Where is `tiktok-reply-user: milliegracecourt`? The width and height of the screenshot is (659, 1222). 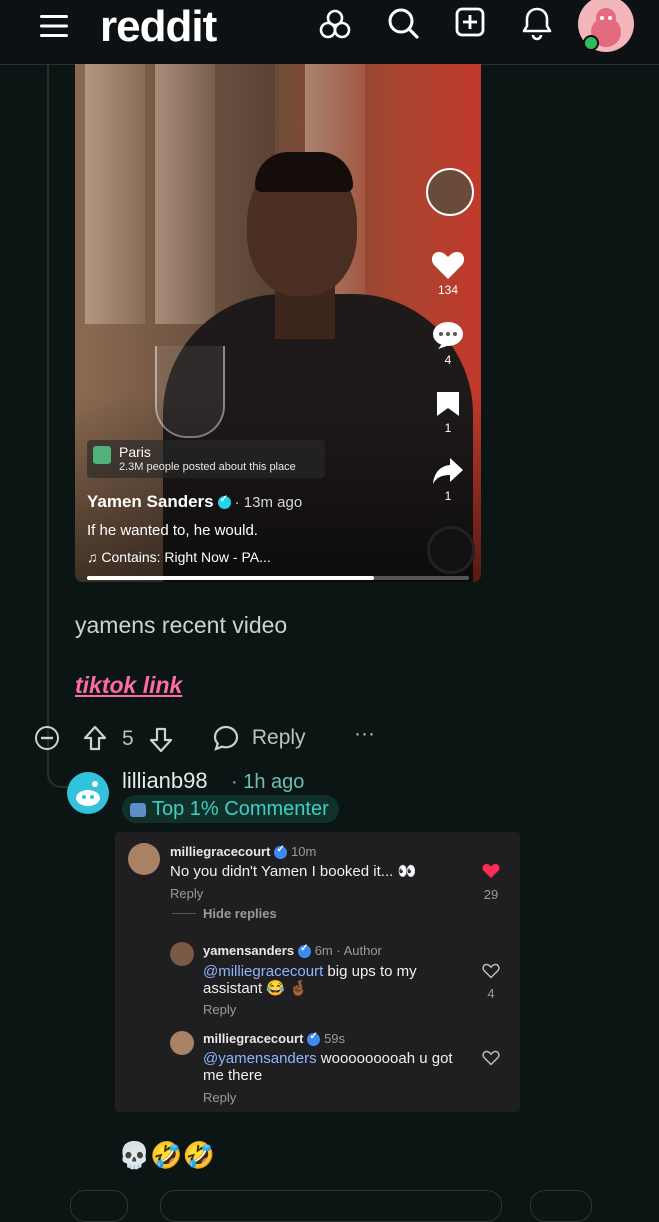
tiktok-reply-user: milliegracecourt is located at coordinates (253, 1038).